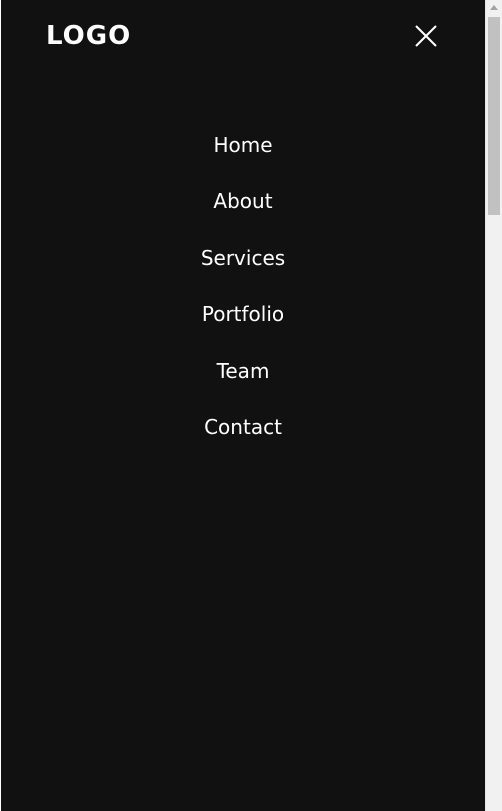 This screenshot has height=811, width=502. What do you see at coordinates (242, 145) in the screenshot?
I see `nav-link-home: Home` at bounding box center [242, 145].